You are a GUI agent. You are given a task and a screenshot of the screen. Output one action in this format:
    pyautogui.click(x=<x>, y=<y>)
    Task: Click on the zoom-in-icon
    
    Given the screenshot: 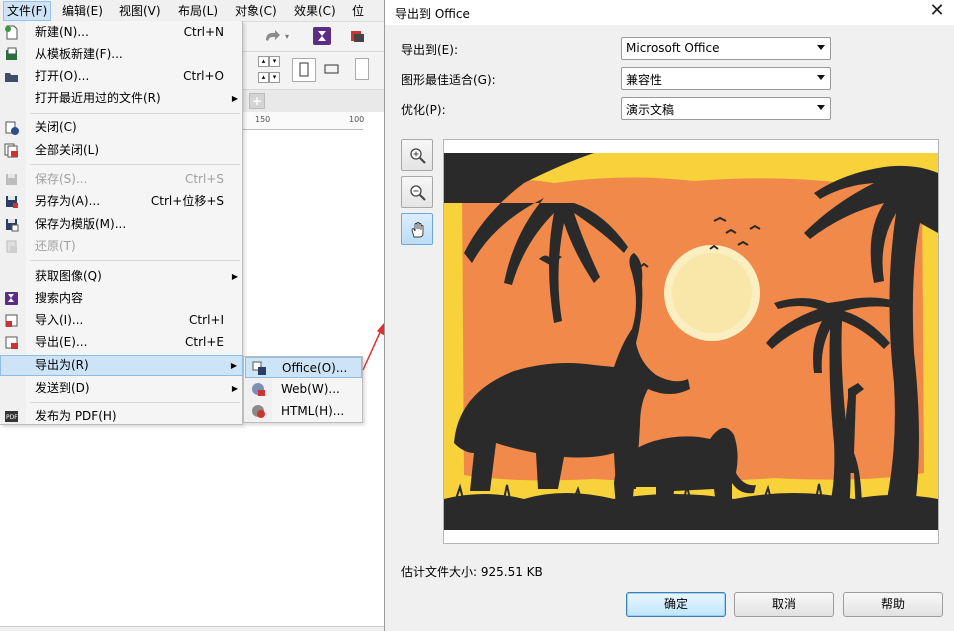 What is the action you would take?
    pyautogui.click(x=418, y=156)
    